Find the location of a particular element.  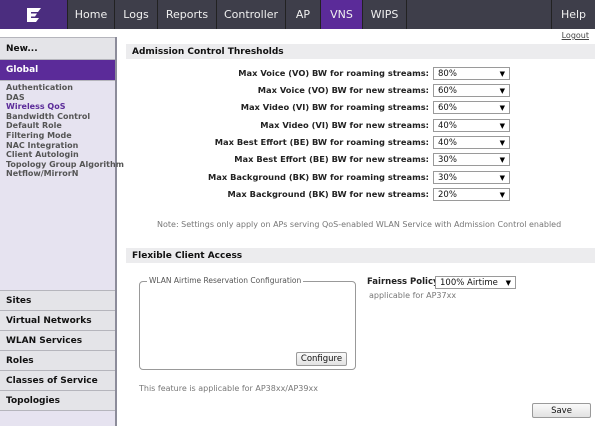

row-label-vi-roaming: Max Video (VI) BW for roaming streams: is located at coordinates (334, 107).